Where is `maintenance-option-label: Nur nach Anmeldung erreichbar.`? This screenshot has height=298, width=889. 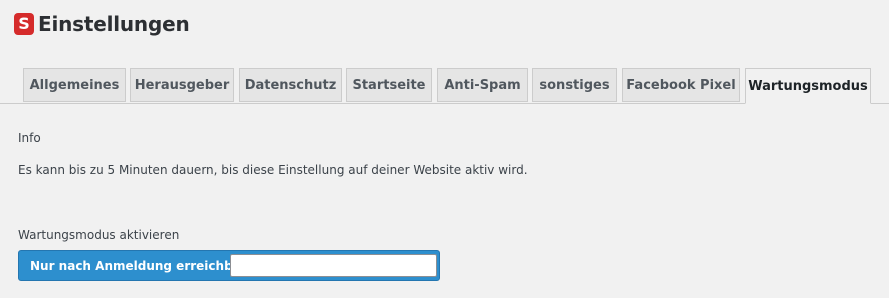 maintenance-option-label: Nur nach Anmeldung erreichbar. is located at coordinates (140, 265).